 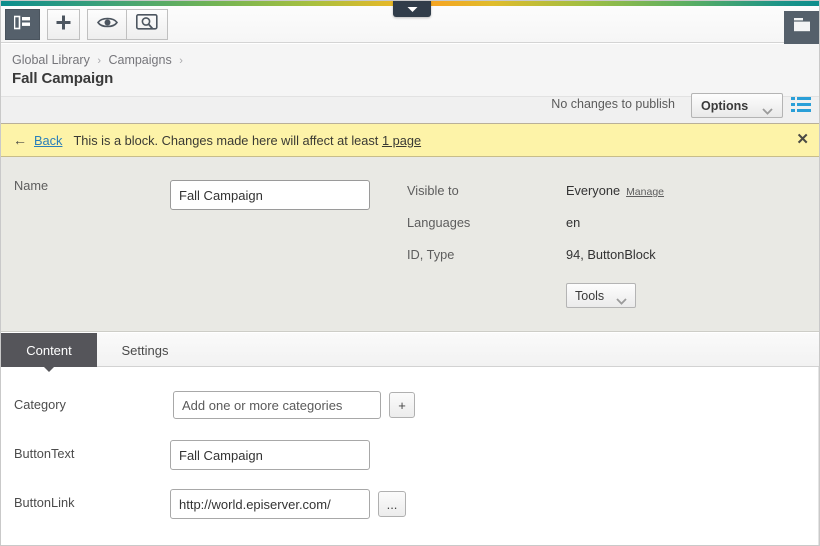 What do you see at coordinates (270, 504) in the screenshot?
I see `button-link-input` at bounding box center [270, 504].